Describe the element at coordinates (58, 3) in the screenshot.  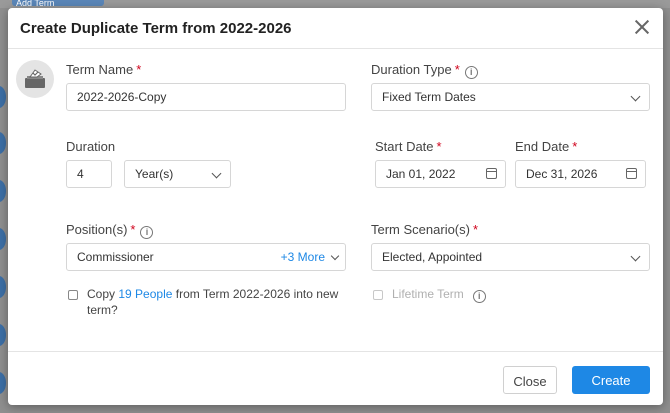
I see `add-term-button: Add Term` at that location.